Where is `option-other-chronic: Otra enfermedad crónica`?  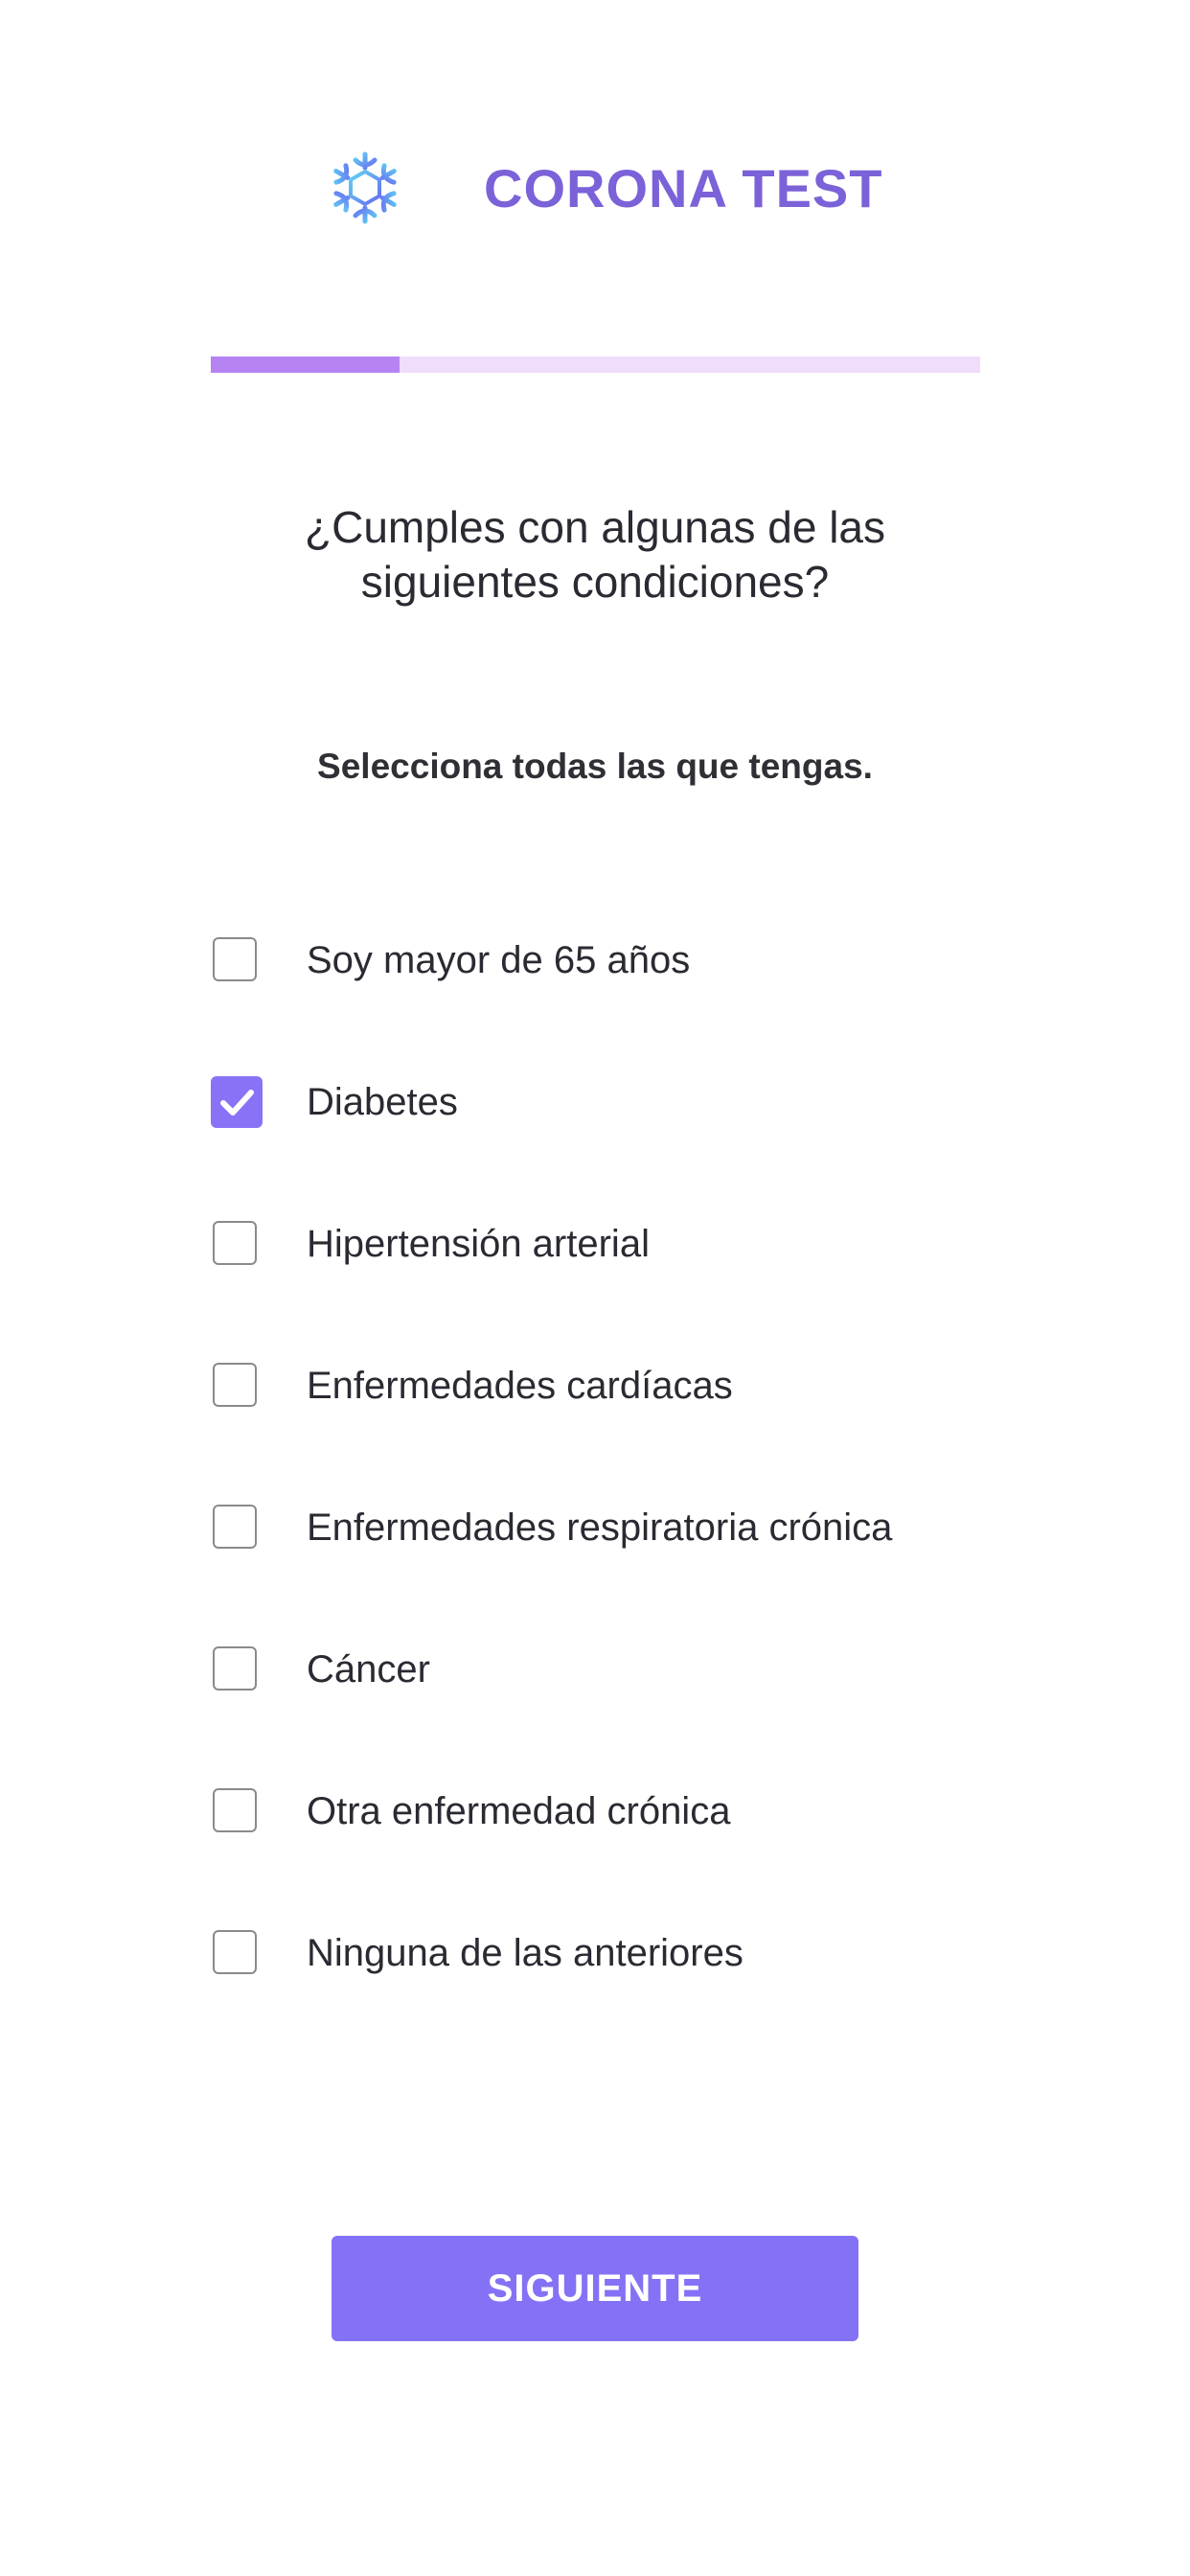 option-other-chronic: Otra enfermedad crónica is located at coordinates (642, 1853).